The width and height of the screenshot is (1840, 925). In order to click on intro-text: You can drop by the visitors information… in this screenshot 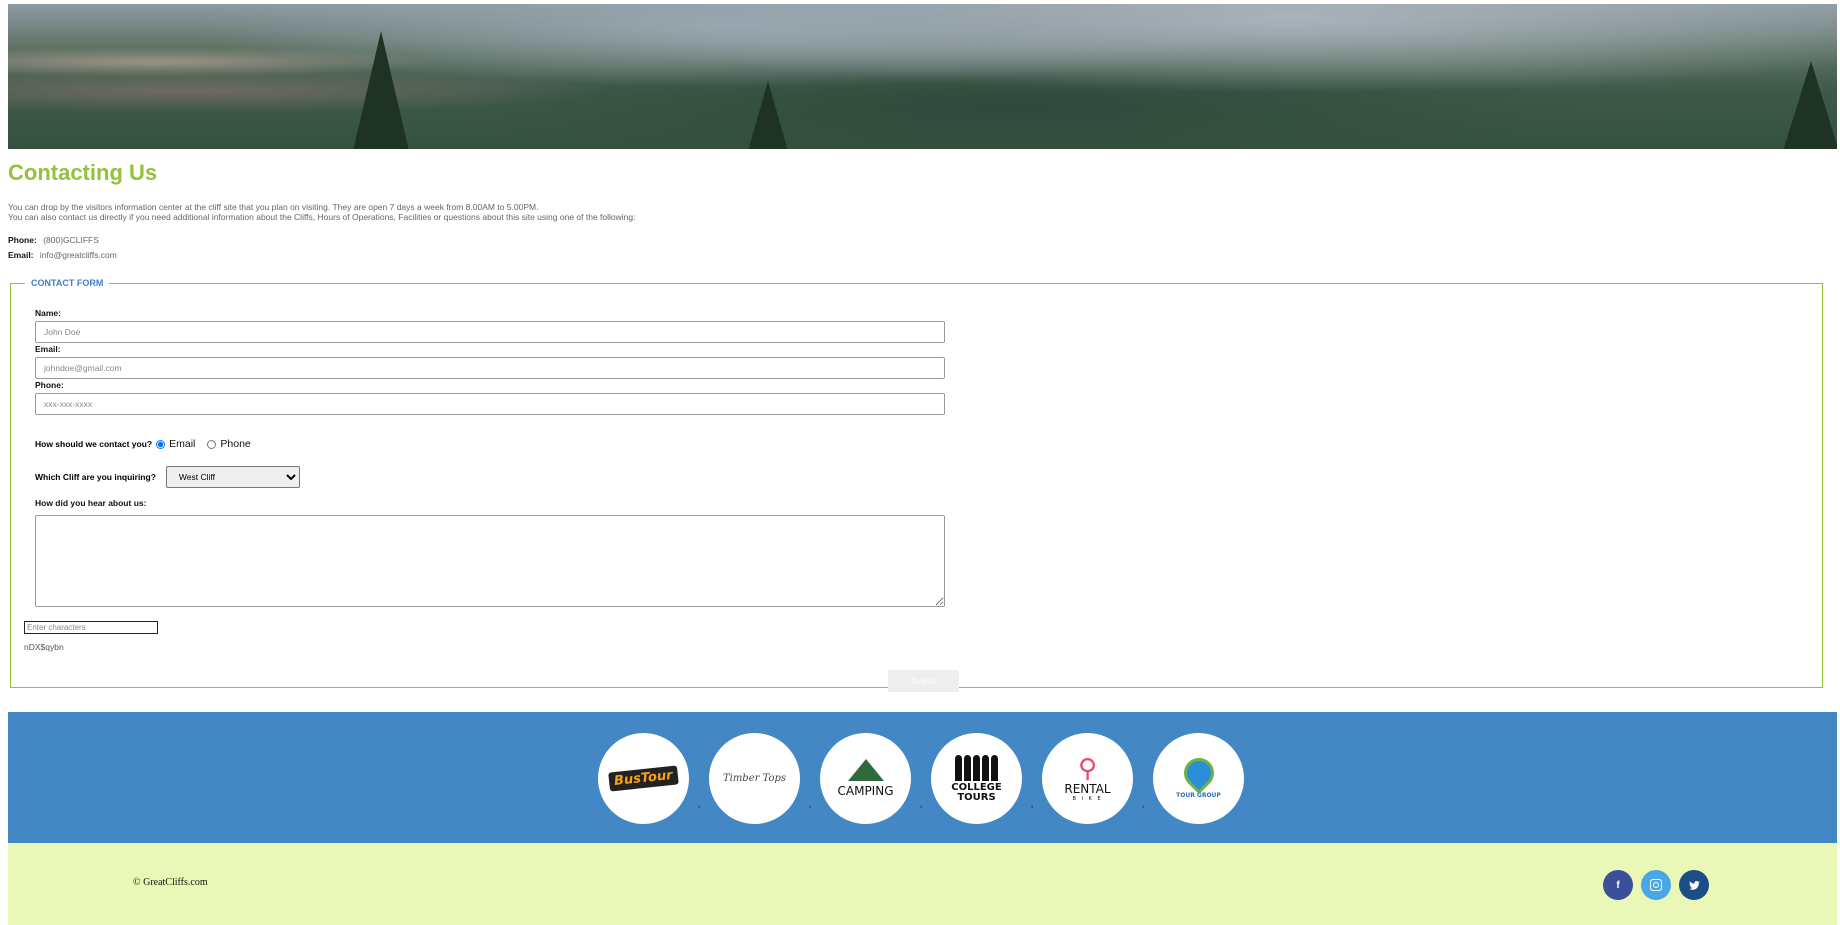, I will do `click(321, 212)`.